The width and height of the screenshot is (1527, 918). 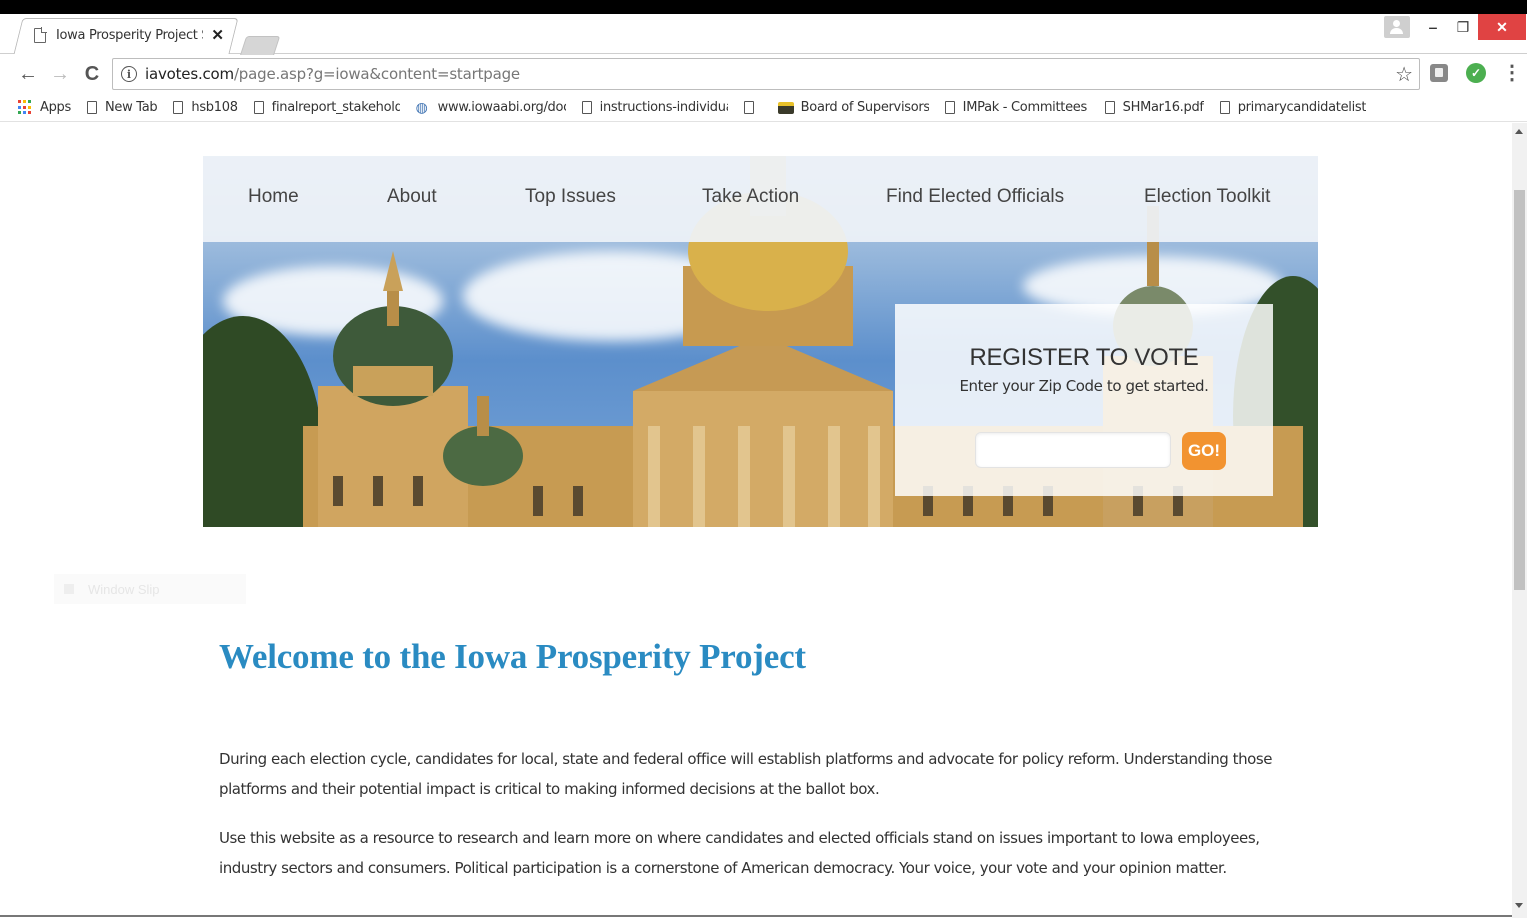 What do you see at coordinates (1301, 107) in the screenshot?
I see `bookmark-label: primarycandidatelist.p` at bounding box center [1301, 107].